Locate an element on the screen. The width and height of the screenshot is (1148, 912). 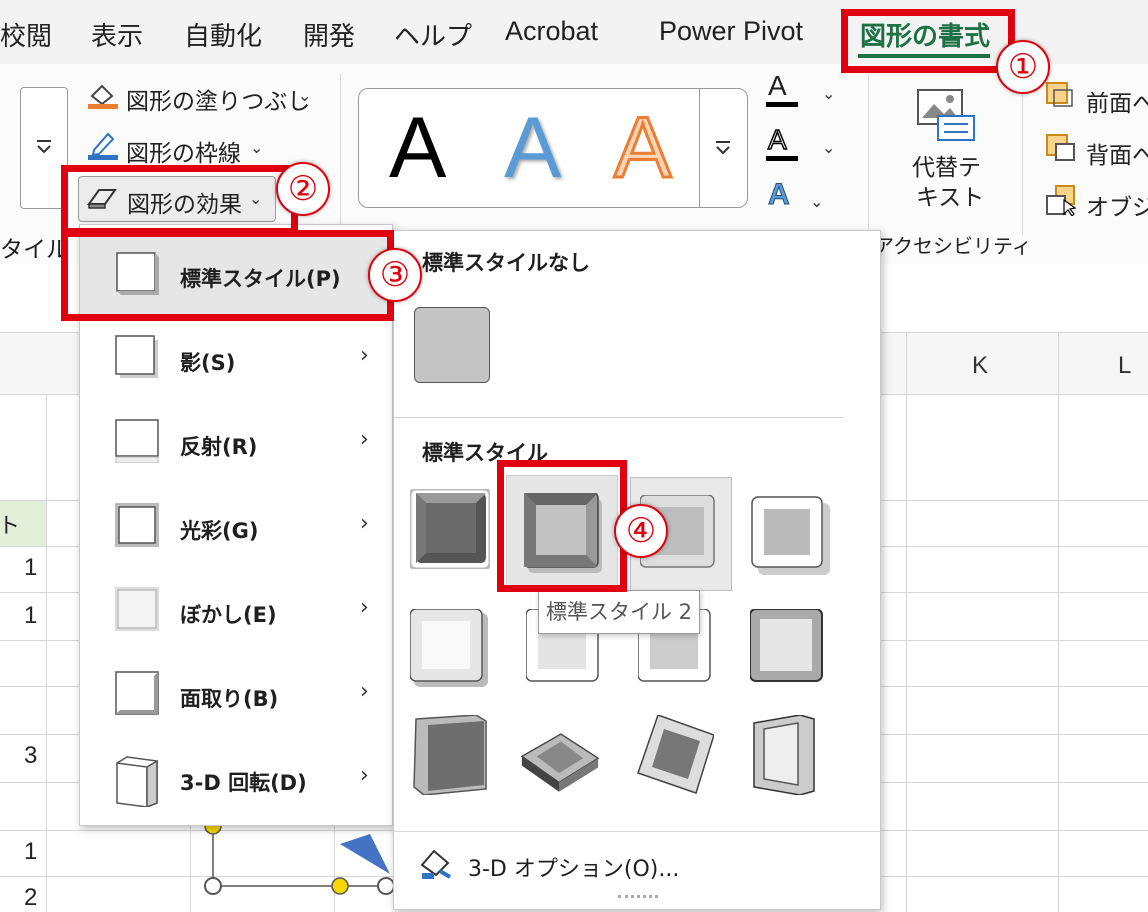
menu-item-label: 影(S) is located at coordinates (208, 363).